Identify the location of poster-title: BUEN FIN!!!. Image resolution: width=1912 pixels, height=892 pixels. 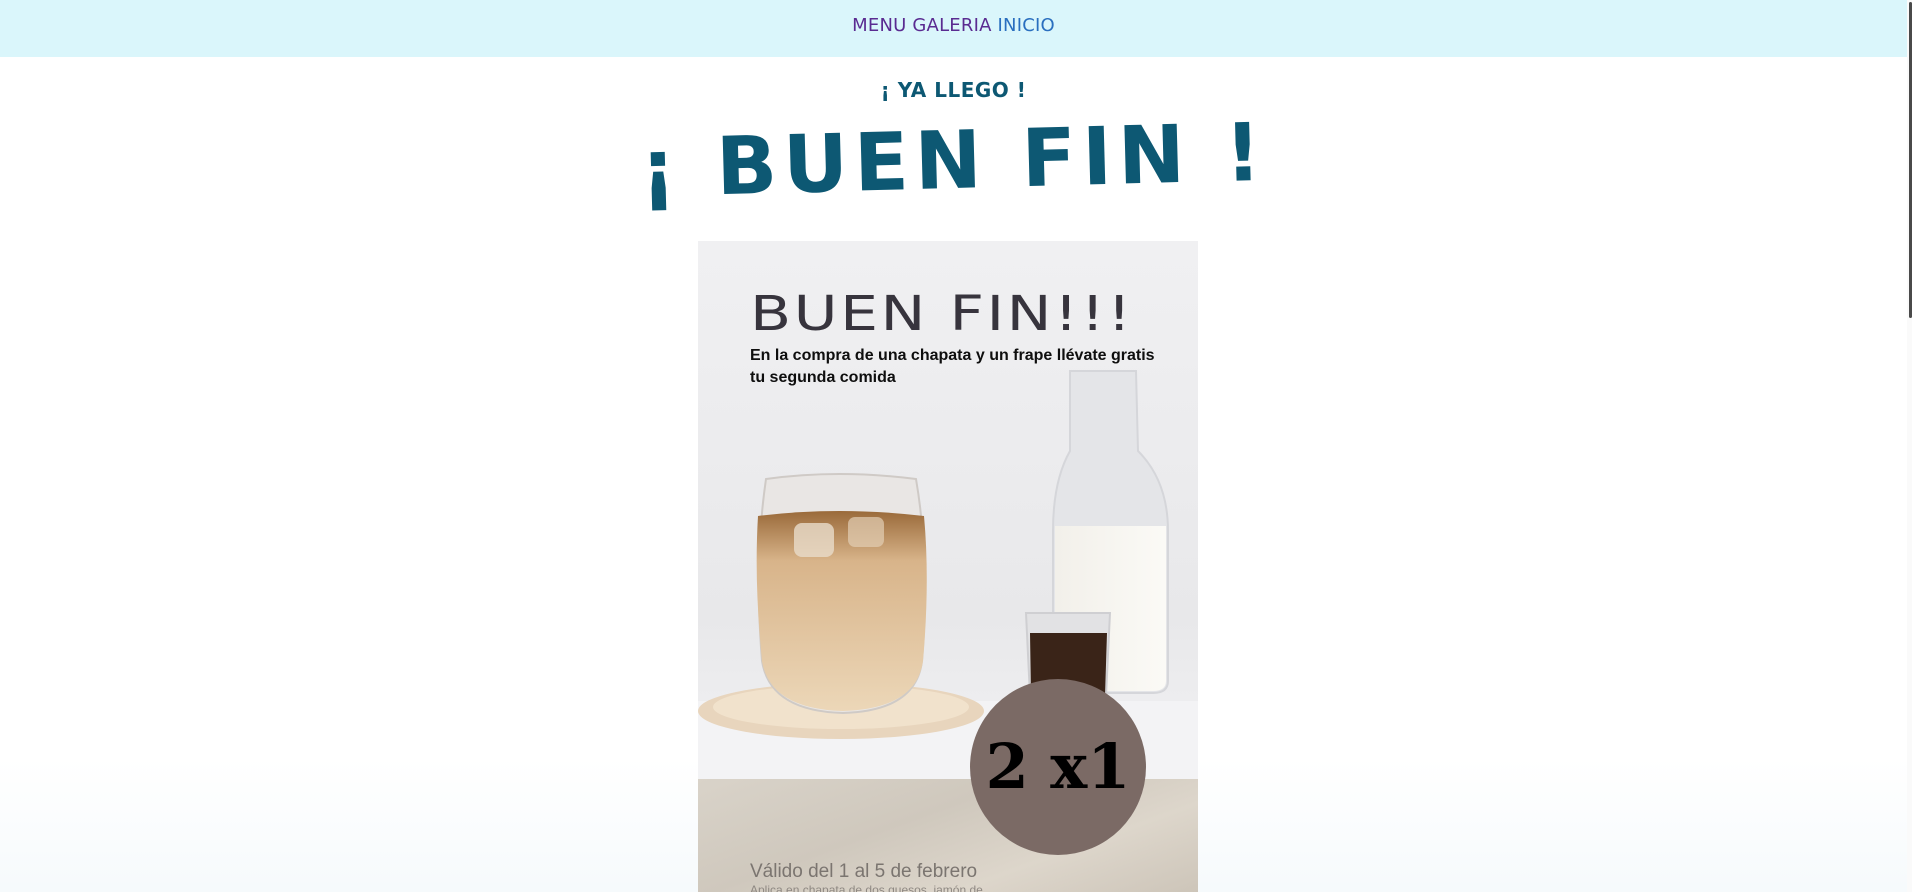
(942, 314).